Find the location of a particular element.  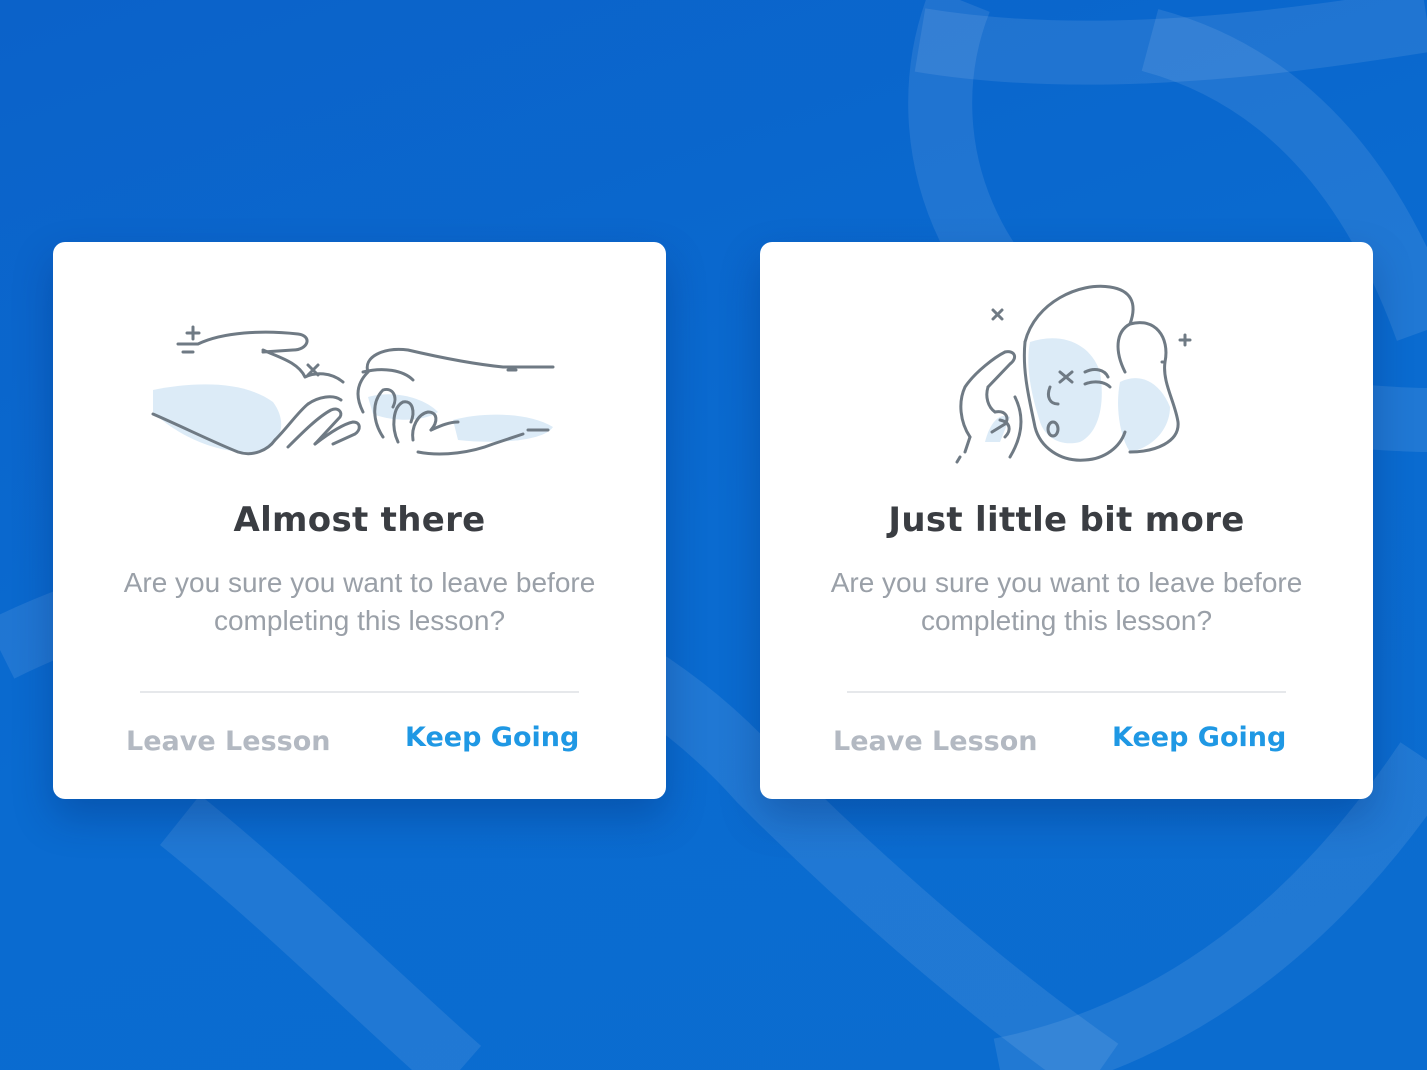

dialog-title: Just little bit more is located at coordinates (1066, 520).